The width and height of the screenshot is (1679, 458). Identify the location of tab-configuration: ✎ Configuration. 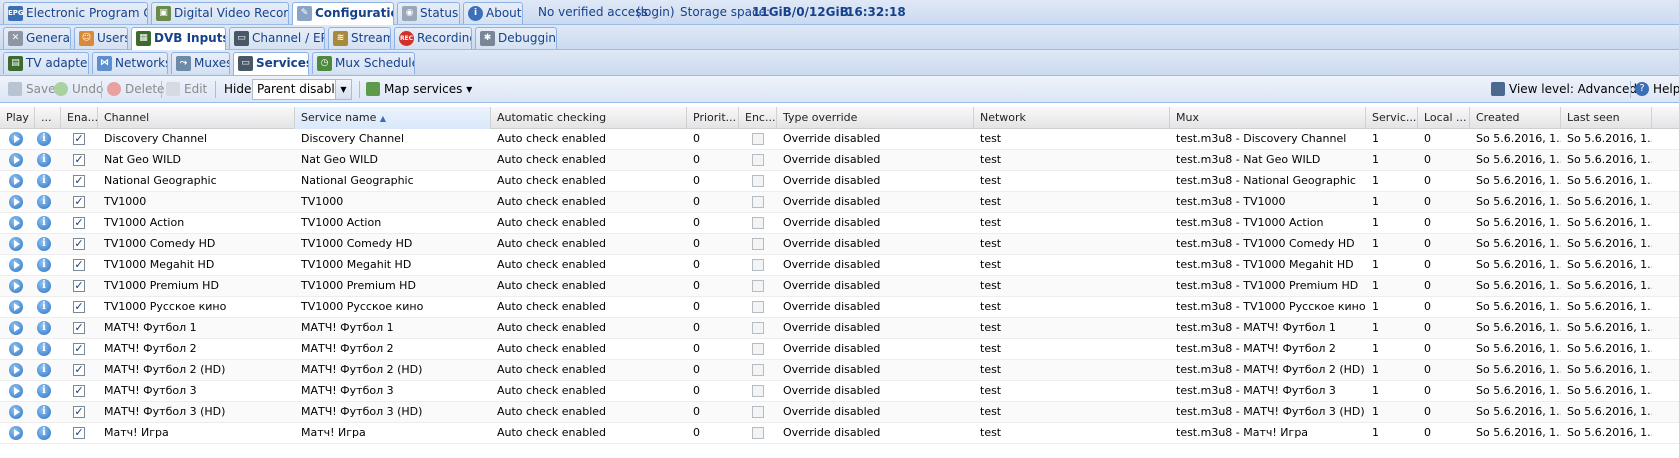
(343, 13).